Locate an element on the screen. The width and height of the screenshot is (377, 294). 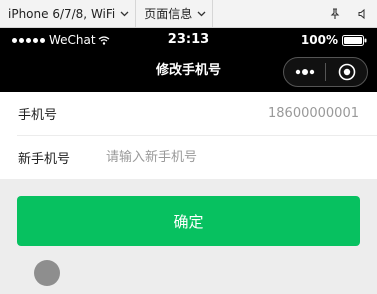
battery-group: 100% is located at coordinates (334, 40).